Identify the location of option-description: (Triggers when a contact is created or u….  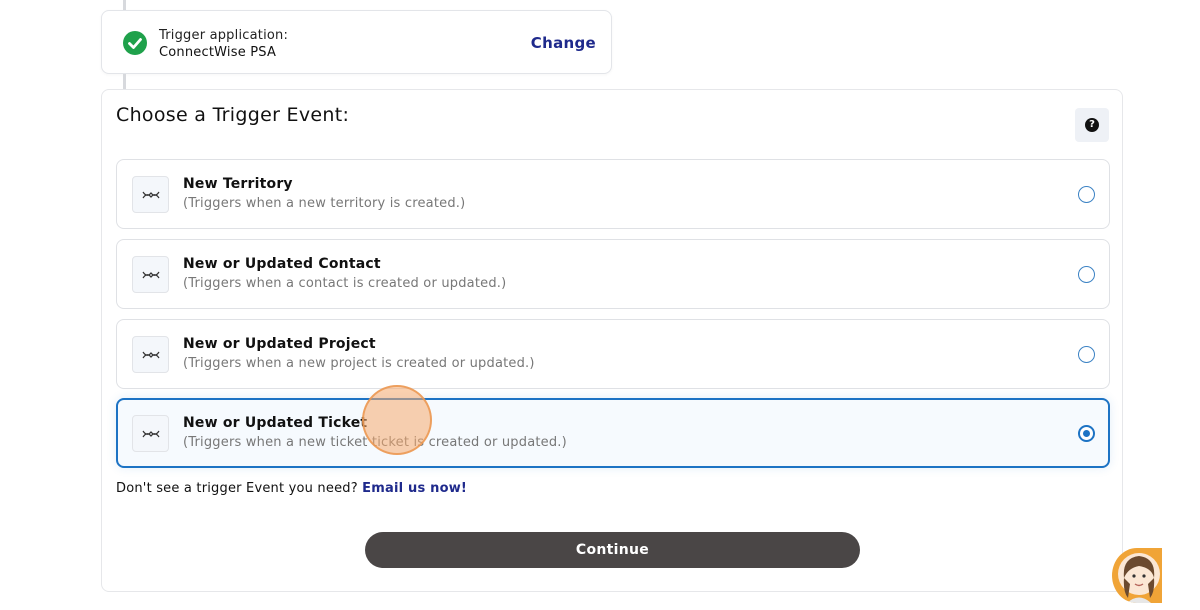
(345, 283).